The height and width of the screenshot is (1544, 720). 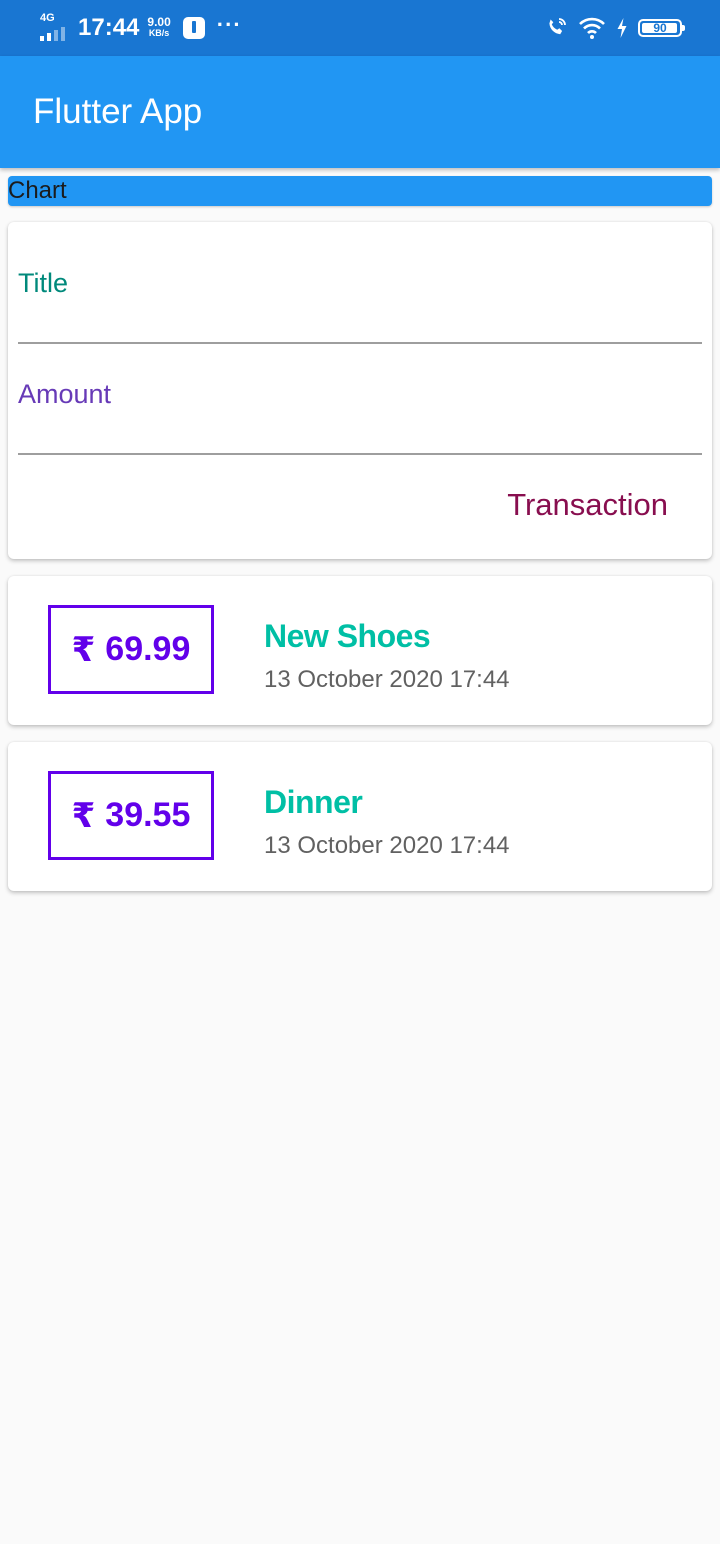 I want to click on battery-level: 90, so click(x=660, y=28).